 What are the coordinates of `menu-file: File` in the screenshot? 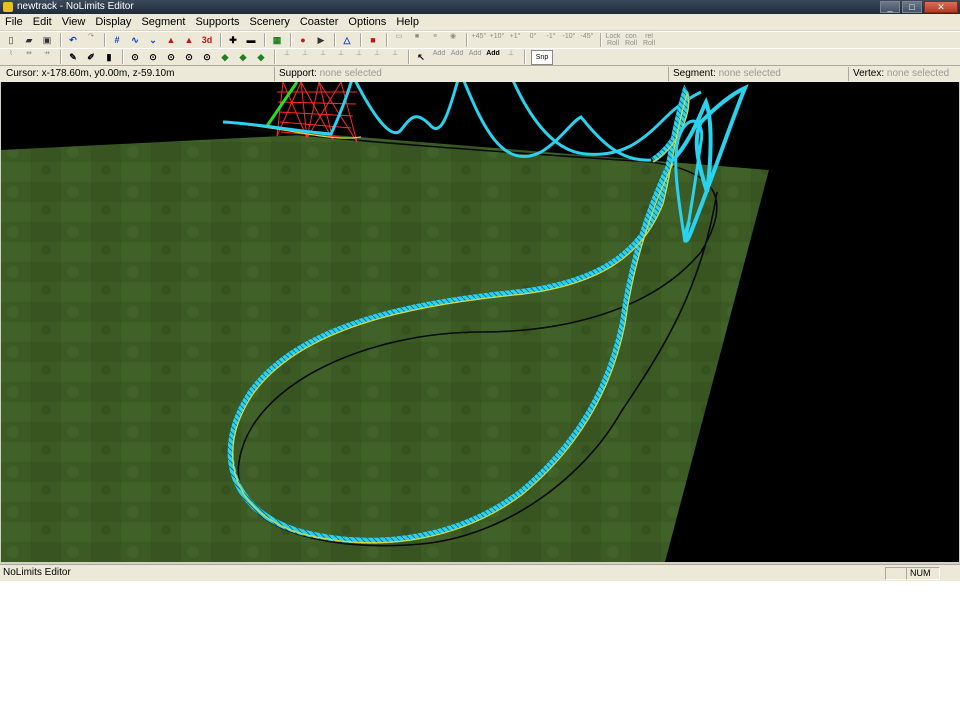 It's located at (14, 22).